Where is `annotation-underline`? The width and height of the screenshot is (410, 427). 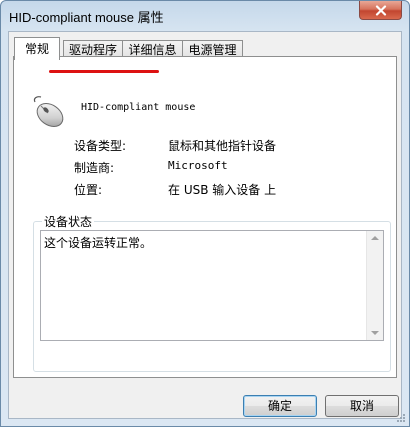 annotation-underline is located at coordinates (104, 71).